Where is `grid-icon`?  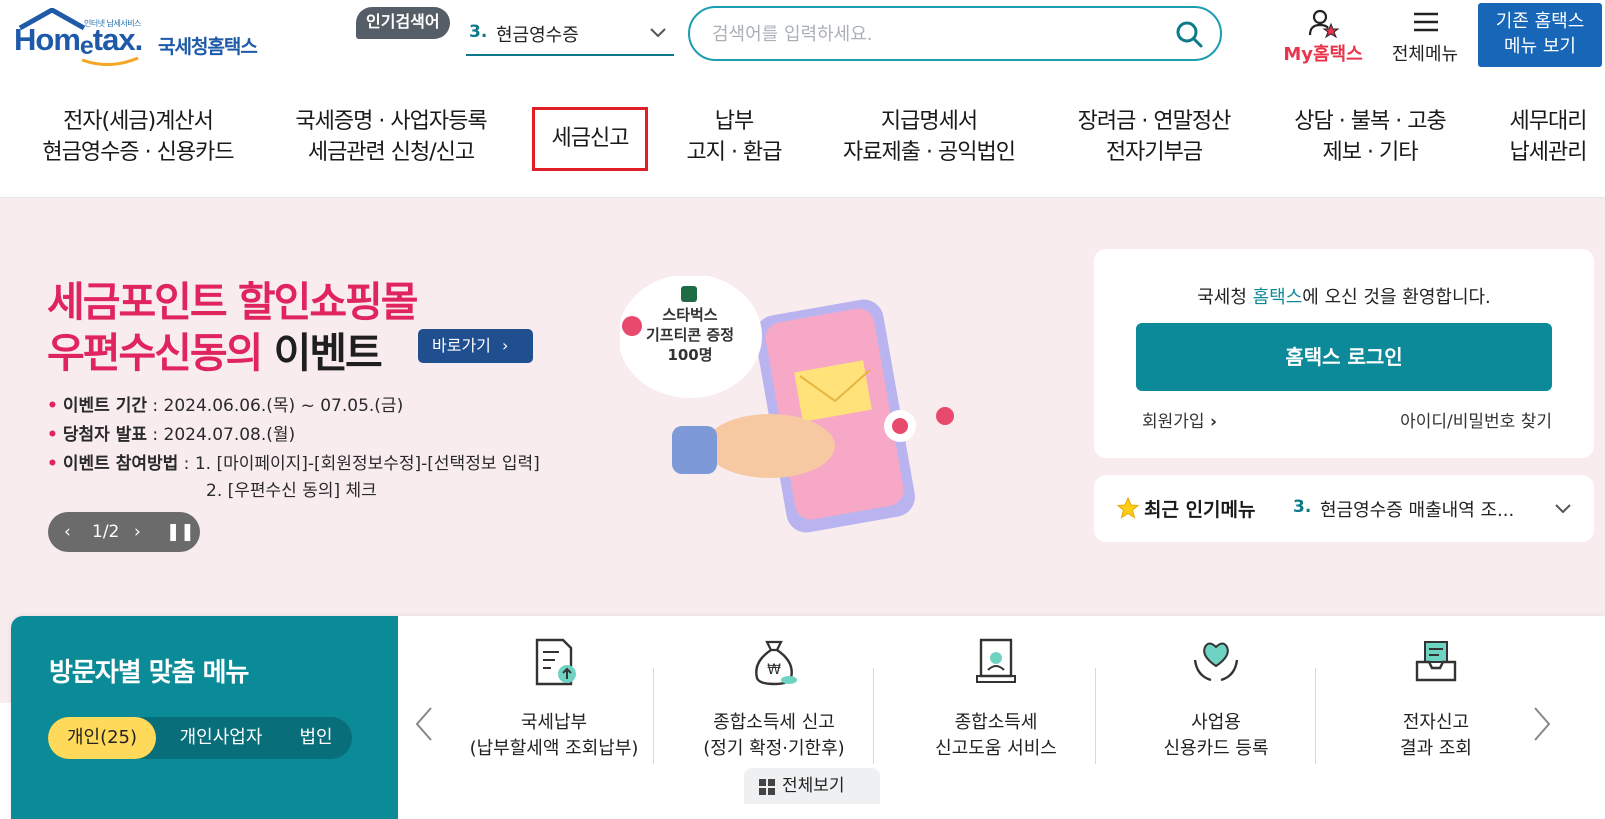 grid-icon is located at coordinates (767, 787).